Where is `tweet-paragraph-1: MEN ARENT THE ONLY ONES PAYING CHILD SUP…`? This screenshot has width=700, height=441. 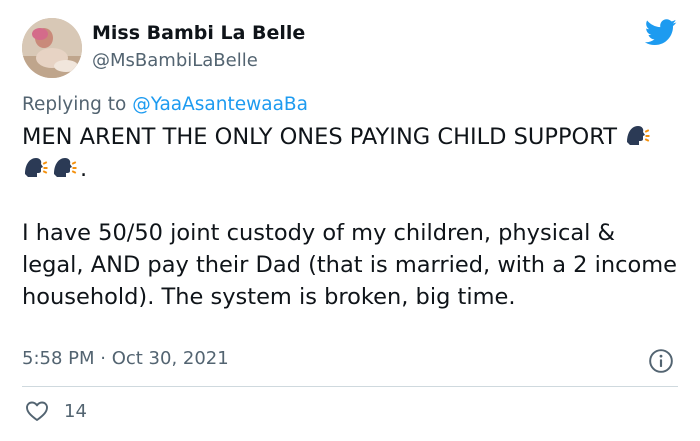 tweet-paragraph-1: MEN ARENT THE ONLY ONES PAYING CHILD SUP… is located at coordinates (352, 153).